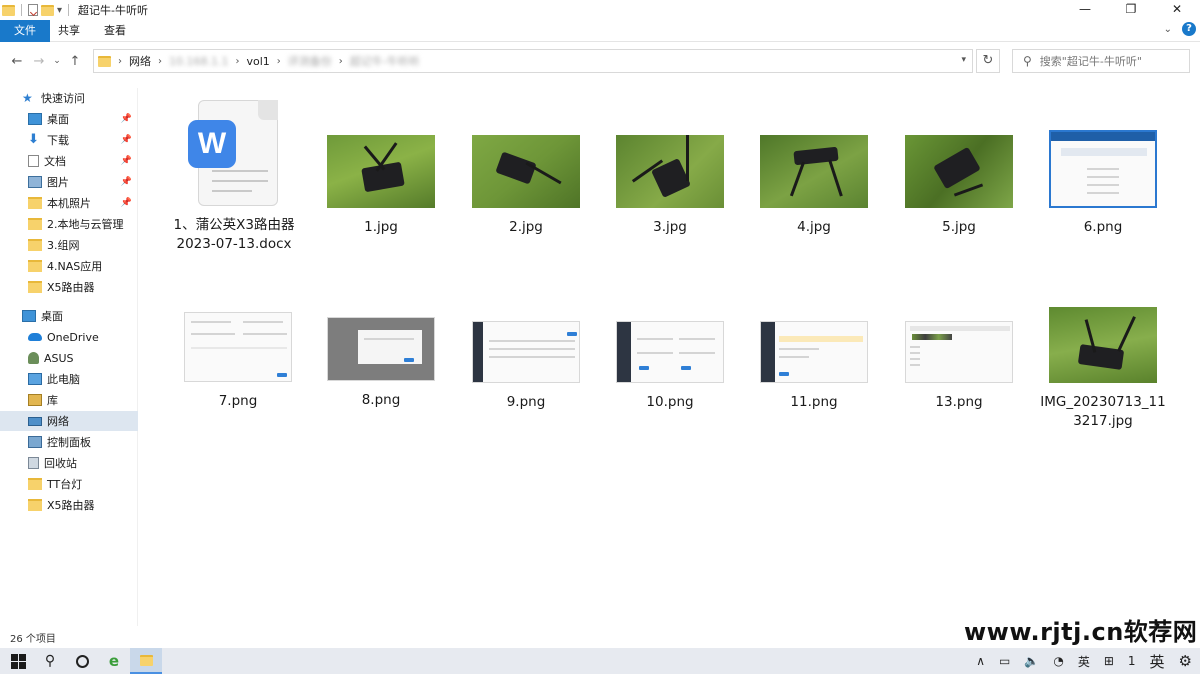 This screenshot has width=1200, height=674. Describe the element at coordinates (69, 316) in the screenshot. I see `nav-tree-desktop: 桌面` at that location.